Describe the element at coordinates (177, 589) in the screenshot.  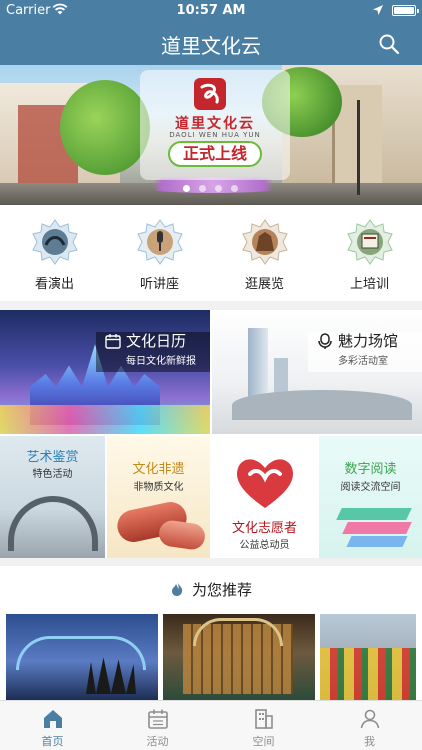
I see `fire-icon` at that location.